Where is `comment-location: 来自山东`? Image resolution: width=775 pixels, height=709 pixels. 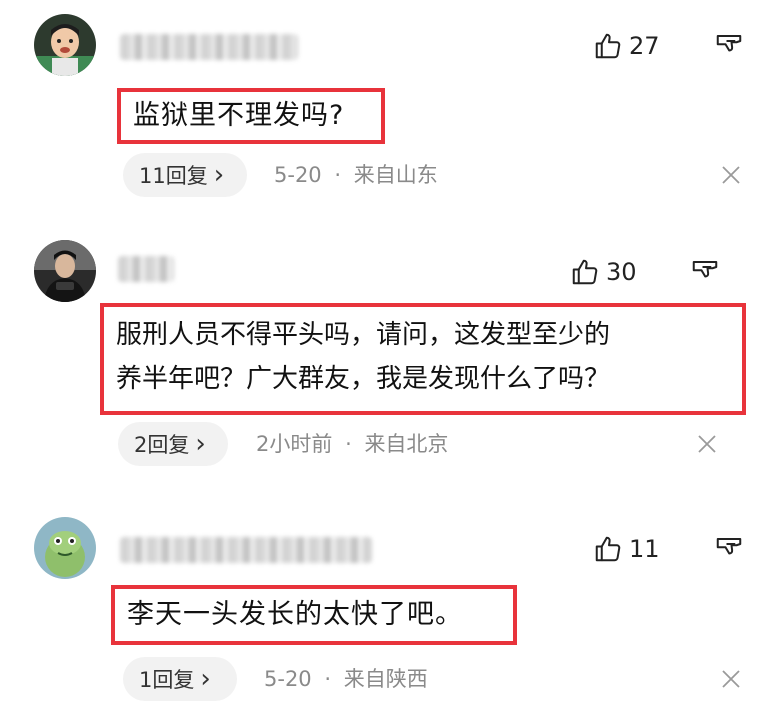
comment-location: 来自山东 is located at coordinates (395, 175).